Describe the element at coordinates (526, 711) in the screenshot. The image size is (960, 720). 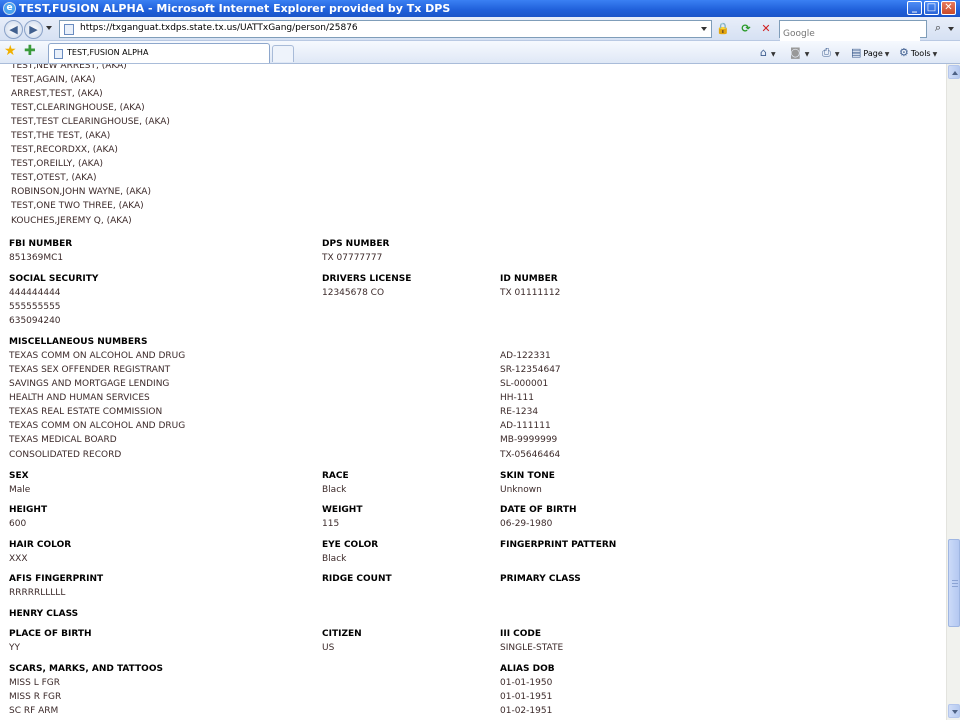
I see `alias-dob-value: 01-02-1951` at that location.